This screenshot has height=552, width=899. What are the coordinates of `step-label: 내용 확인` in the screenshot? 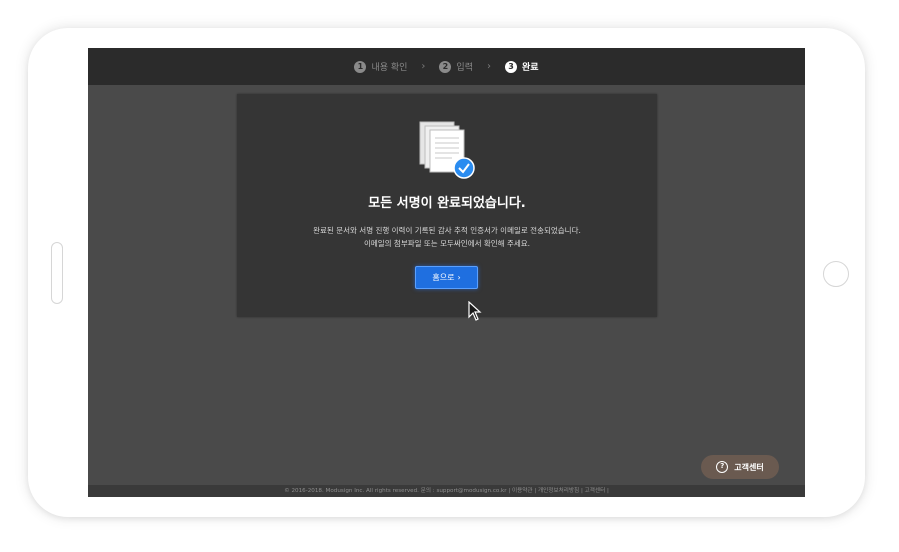 It's located at (389, 68).